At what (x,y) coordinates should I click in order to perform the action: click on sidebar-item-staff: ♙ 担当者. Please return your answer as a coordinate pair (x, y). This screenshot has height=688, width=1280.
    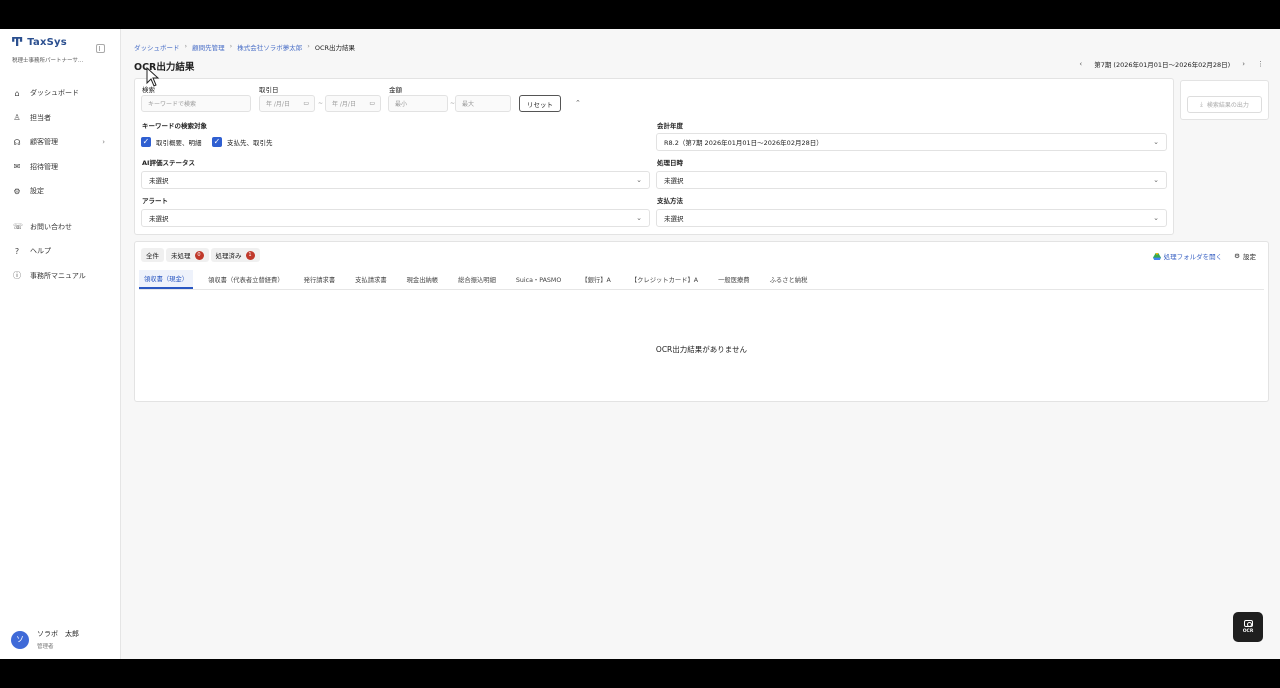
    Looking at the image, I should click on (60, 118).